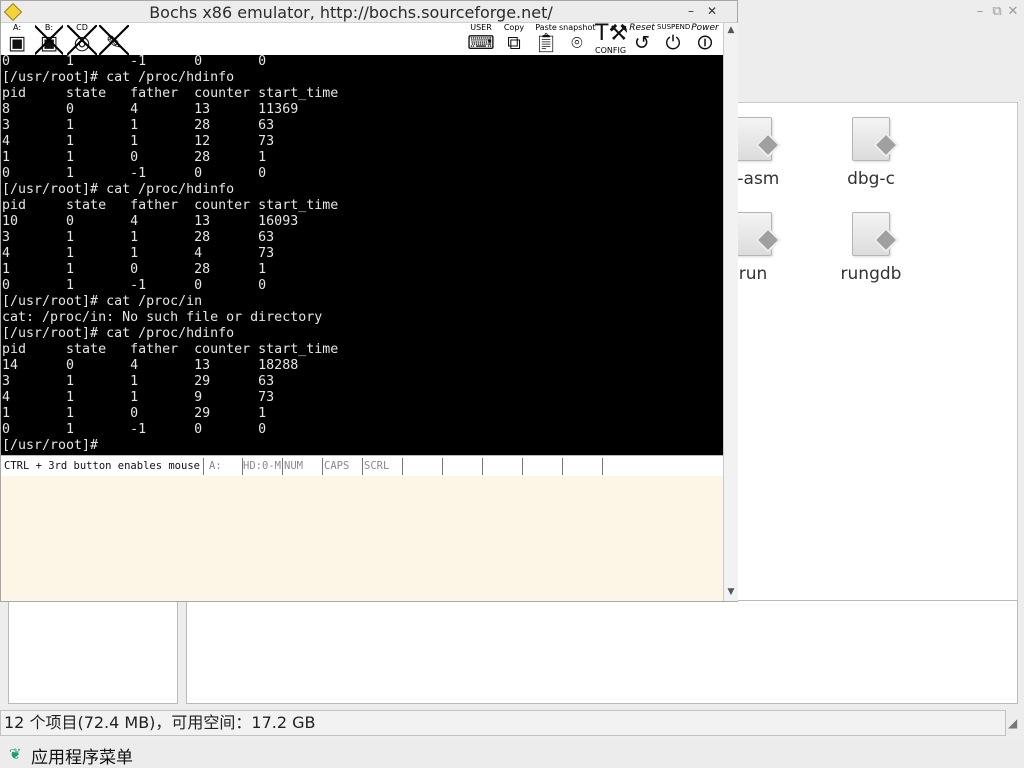 Image resolution: width=1024 pixels, height=768 pixels. I want to click on terminal-line: cat: /proc/in: No such file or directory, so click(162, 317).